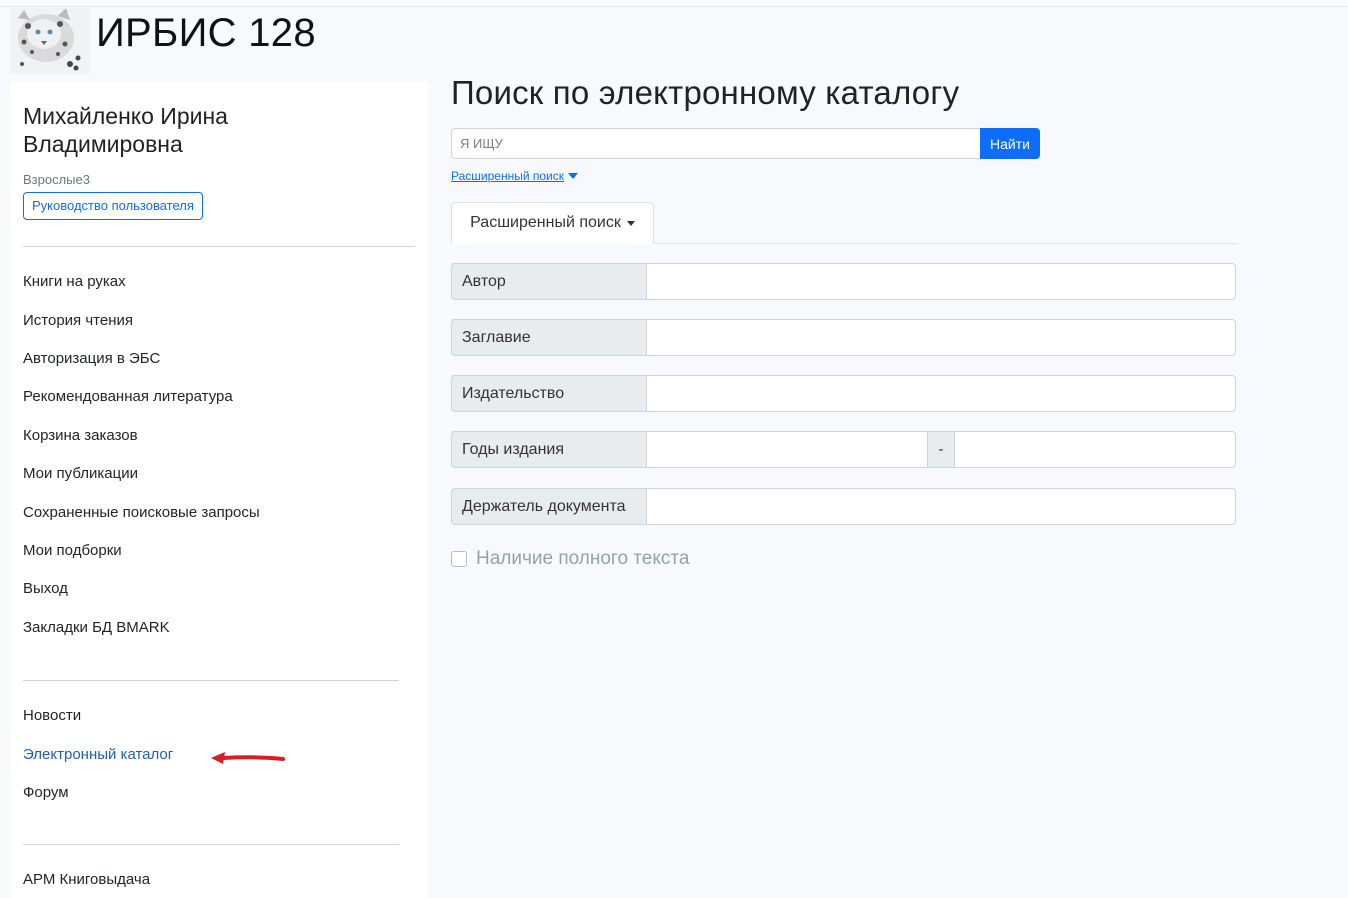 This screenshot has width=1348, height=898. What do you see at coordinates (941, 506) in the screenshot?
I see `holder-input` at bounding box center [941, 506].